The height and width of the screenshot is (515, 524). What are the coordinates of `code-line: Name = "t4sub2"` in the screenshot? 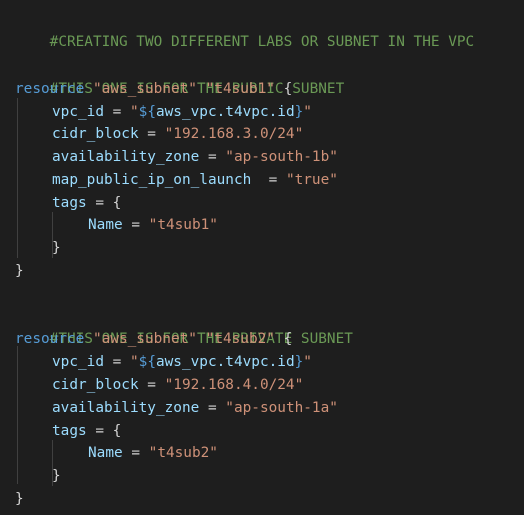 It's located at (153, 453).